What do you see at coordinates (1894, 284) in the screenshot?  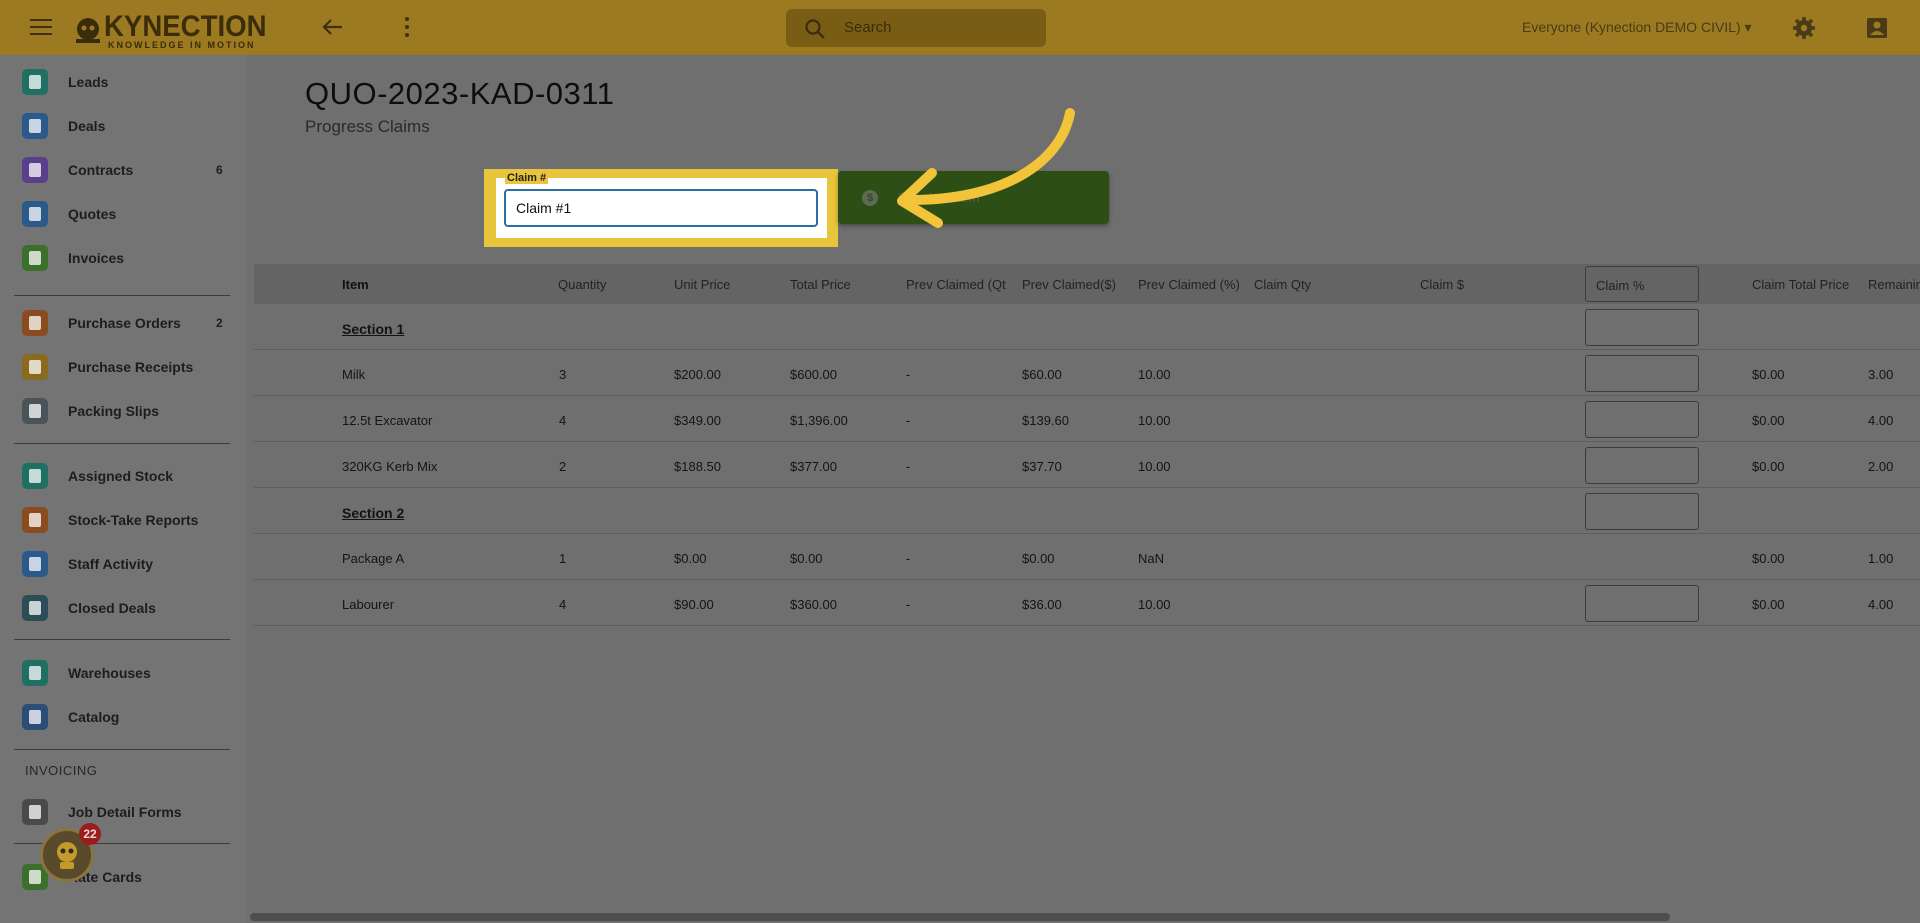 I see `column-header-remaining: Remainin` at bounding box center [1894, 284].